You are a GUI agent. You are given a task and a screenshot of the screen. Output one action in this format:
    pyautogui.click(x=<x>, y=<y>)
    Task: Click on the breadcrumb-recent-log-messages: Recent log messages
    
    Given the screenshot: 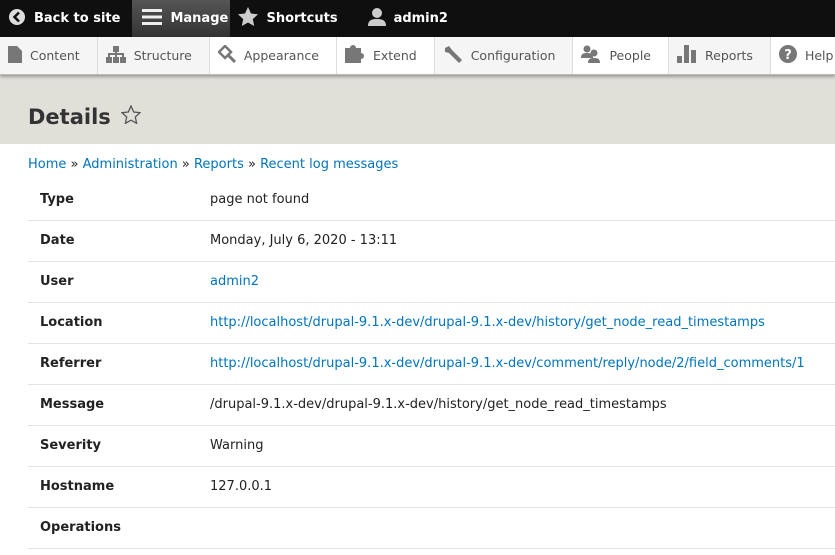 What is the action you would take?
    pyautogui.click(x=329, y=164)
    